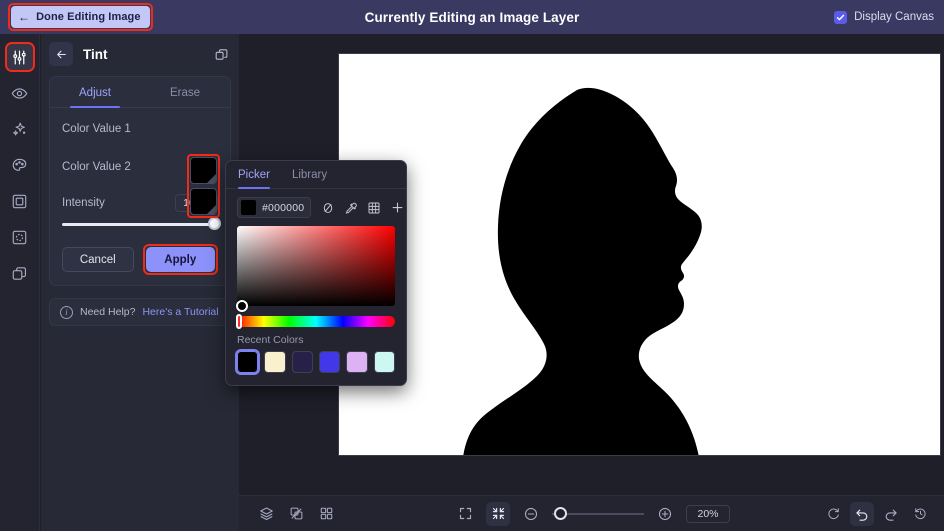 Image resolution: width=944 pixels, height=531 pixels. I want to click on history-icon, so click(920, 513).